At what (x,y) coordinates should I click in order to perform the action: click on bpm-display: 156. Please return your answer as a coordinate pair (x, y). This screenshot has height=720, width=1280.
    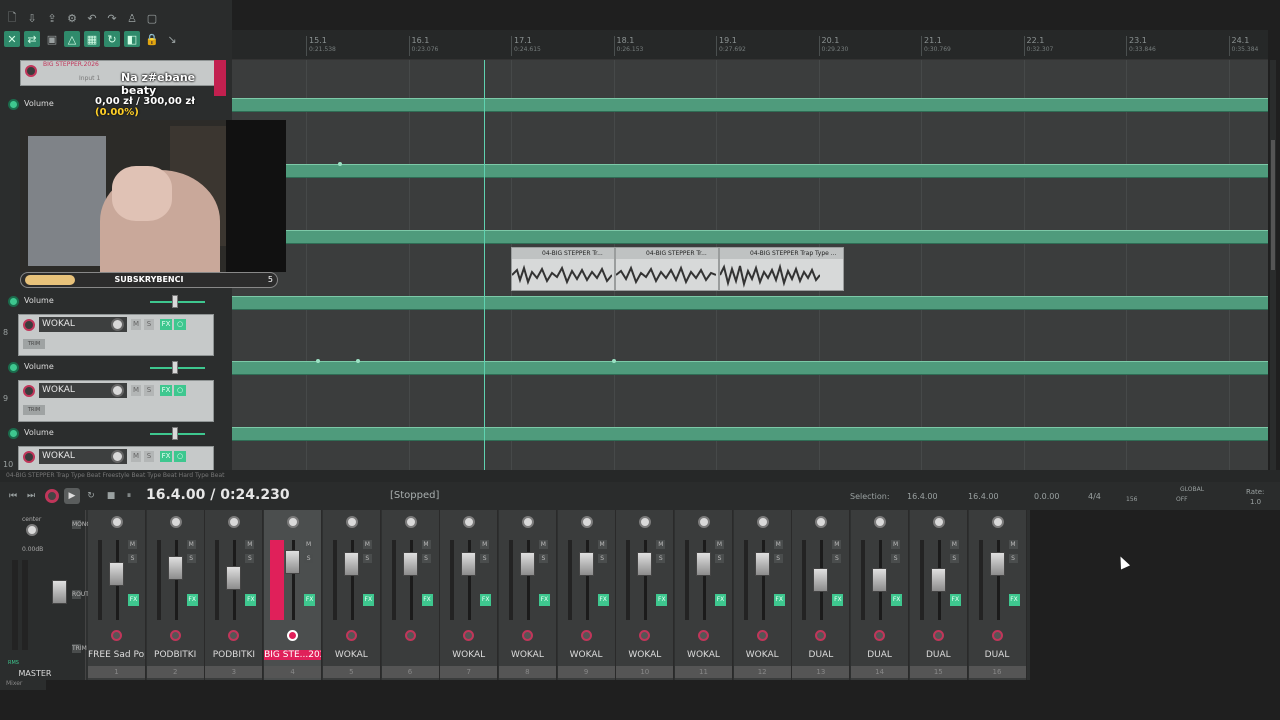
    Looking at the image, I should click on (1131, 499).